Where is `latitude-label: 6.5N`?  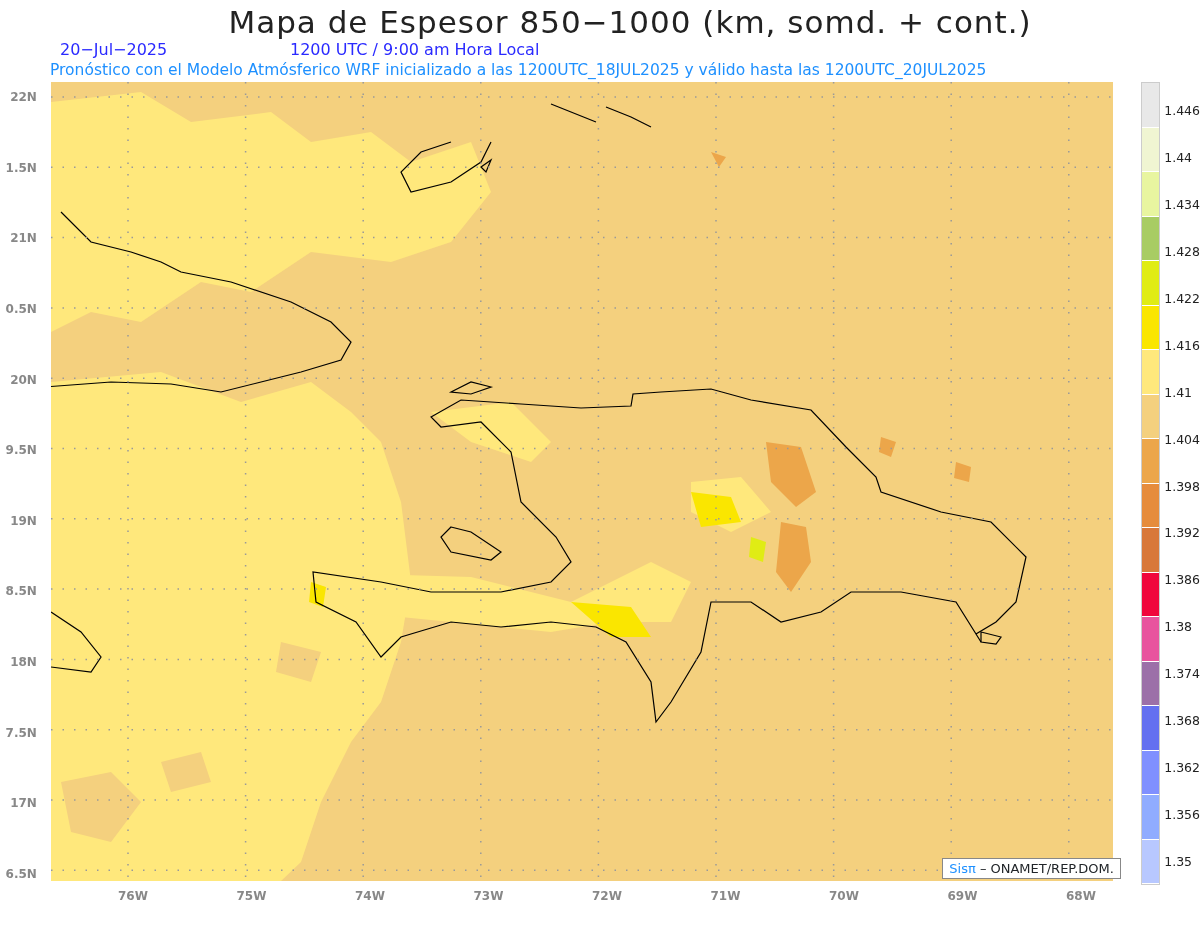
latitude-label: 6.5N is located at coordinates (21, 873).